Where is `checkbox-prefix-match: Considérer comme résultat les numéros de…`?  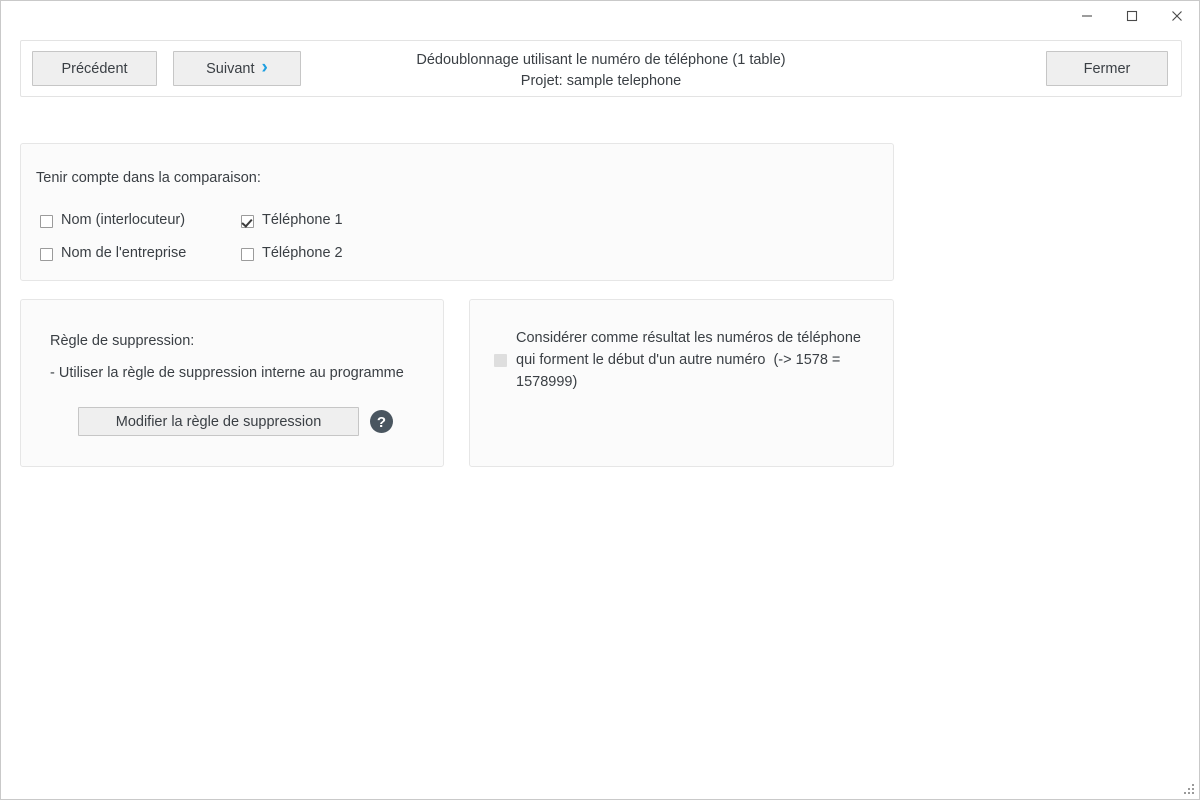
checkbox-prefix-match: Considérer comme résultat les numéros de… is located at coordinates (684, 360).